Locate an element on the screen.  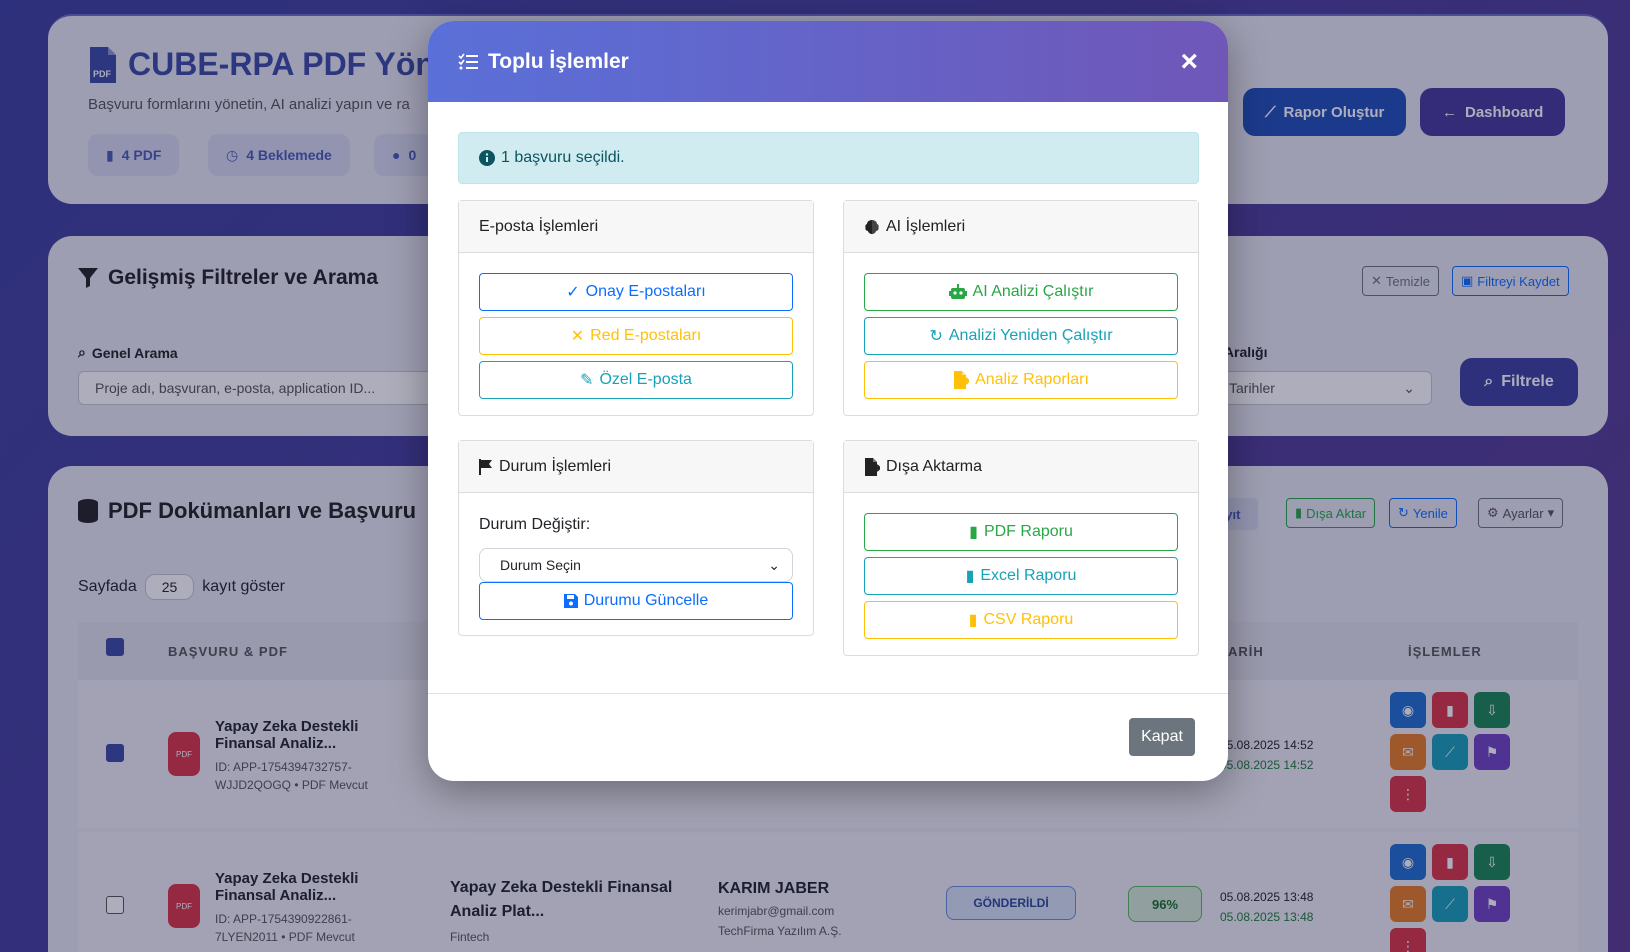
save-icon is located at coordinates (570, 601).